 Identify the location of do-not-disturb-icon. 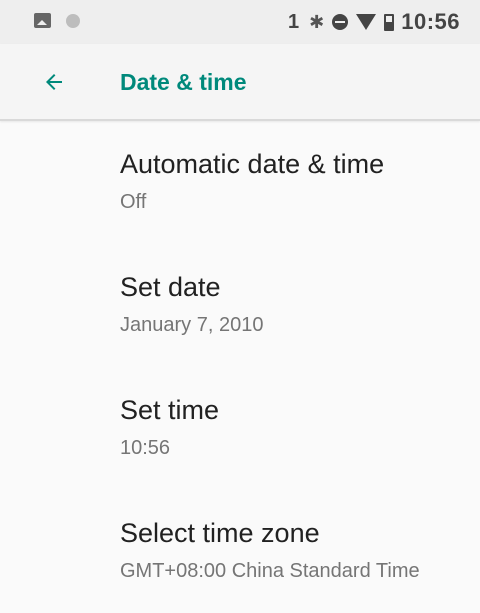
(340, 22).